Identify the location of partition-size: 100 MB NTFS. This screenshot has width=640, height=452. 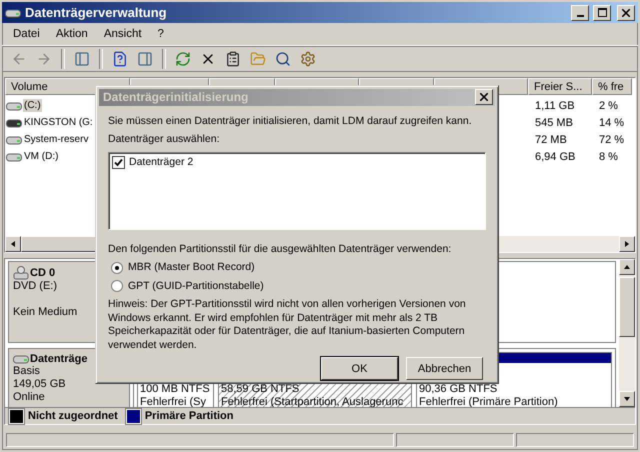
(175, 389).